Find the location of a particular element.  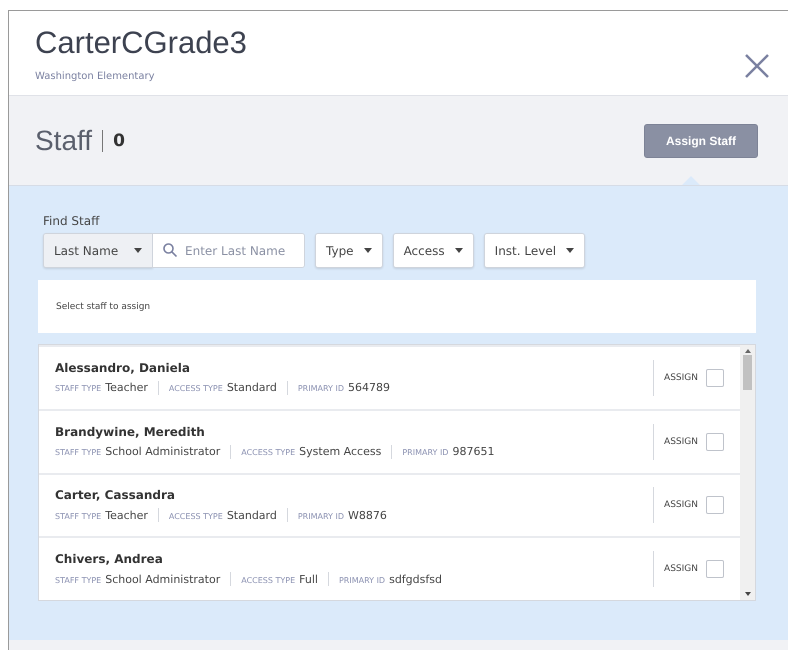

staff-detail: PRIMARY ID 987651 is located at coordinates (448, 451).